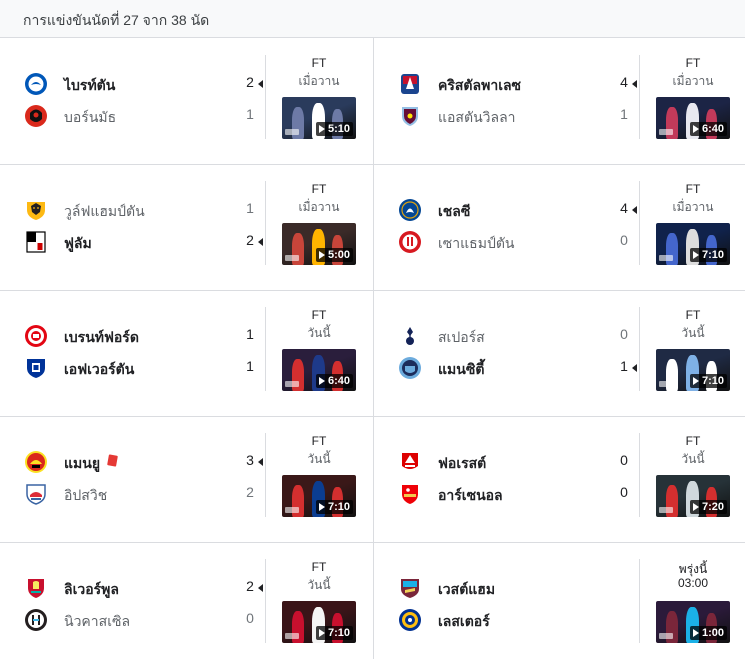  Describe the element at coordinates (470, 495) in the screenshot. I see `away-team-name: อาร์เซนอล` at that location.